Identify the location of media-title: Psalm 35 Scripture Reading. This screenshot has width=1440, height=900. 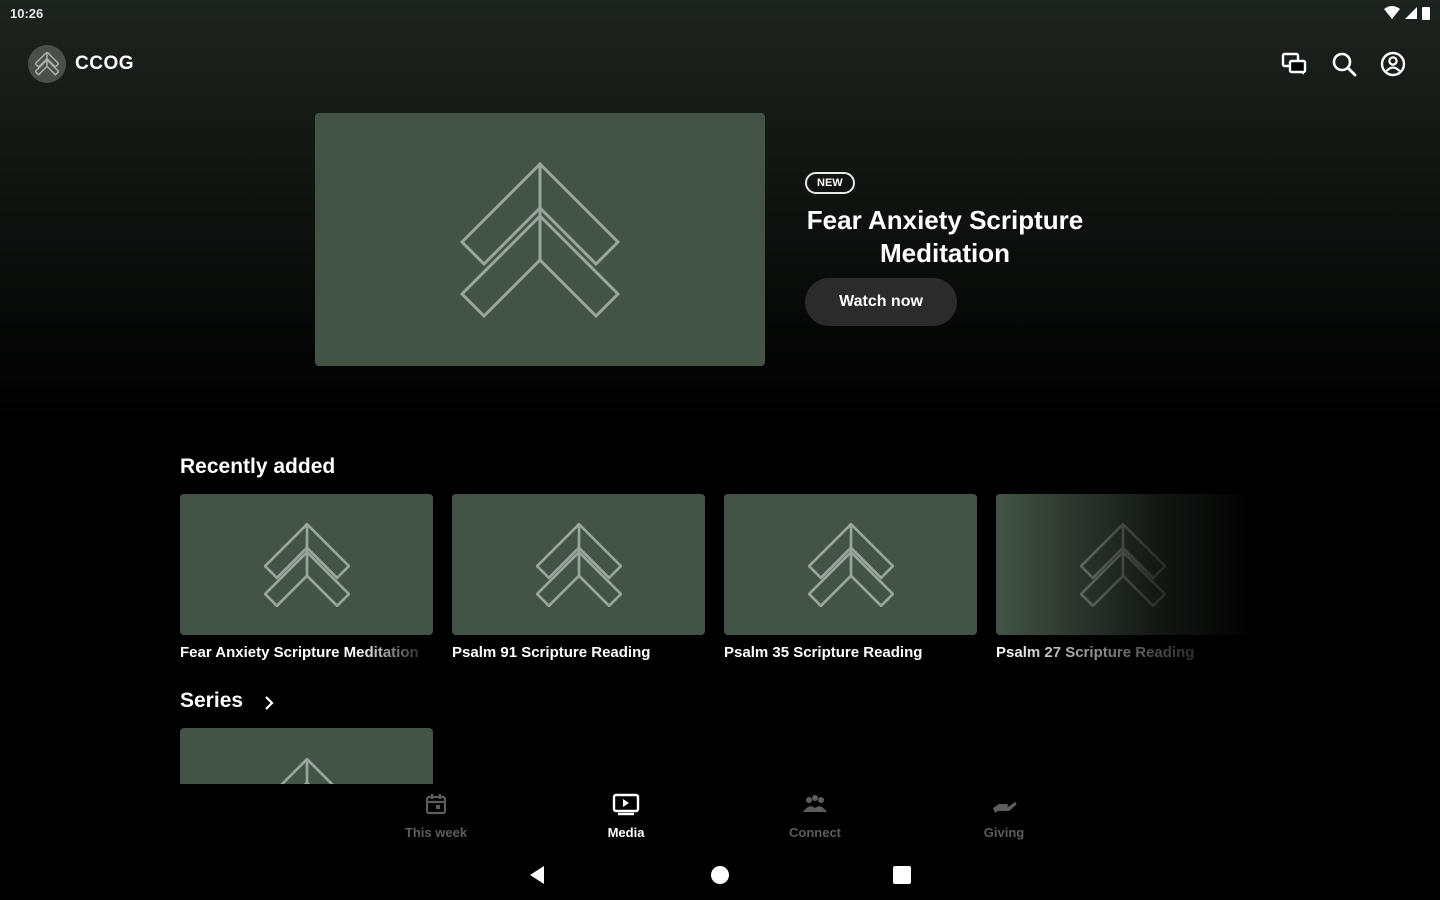
(823, 652).